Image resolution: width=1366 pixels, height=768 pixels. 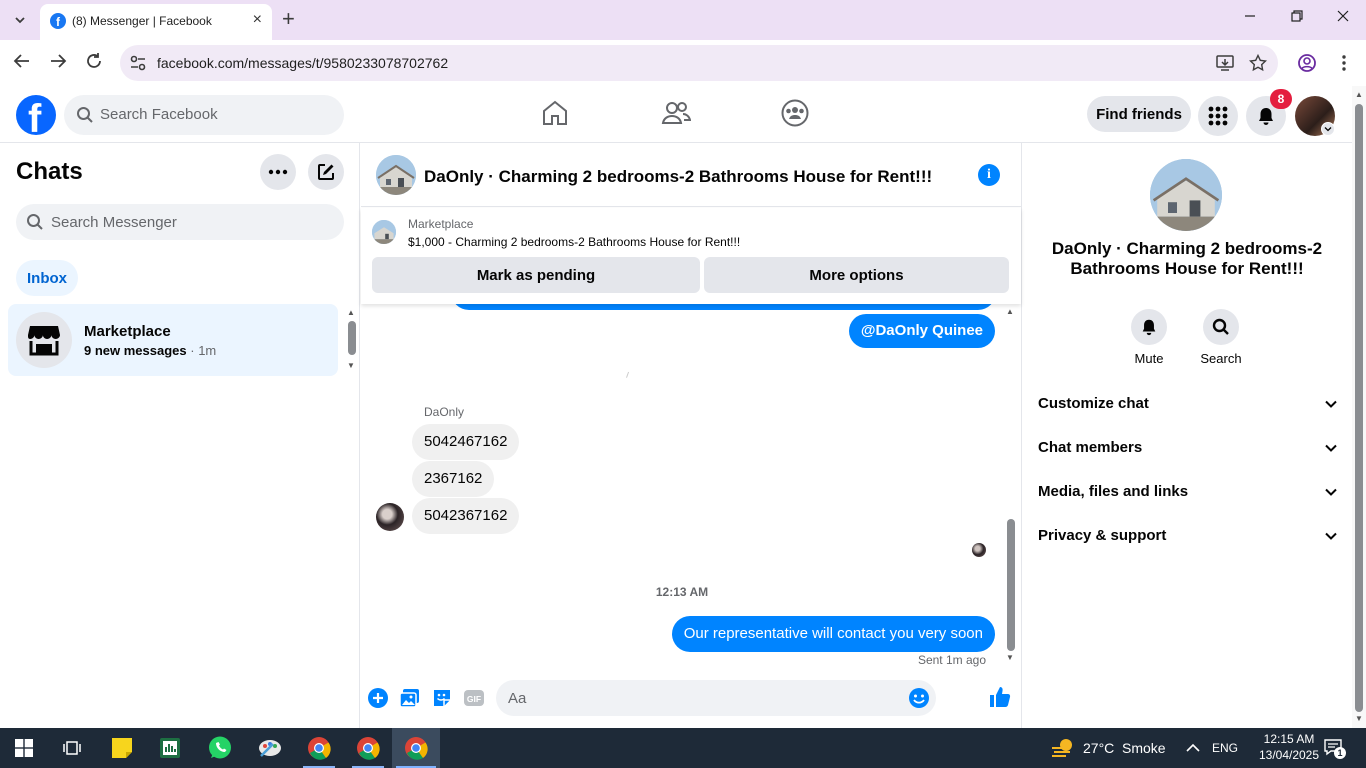 What do you see at coordinates (156, 22) in the screenshot?
I see `browser-tab: f (8) Messenger | Facebook ×` at bounding box center [156, 22].